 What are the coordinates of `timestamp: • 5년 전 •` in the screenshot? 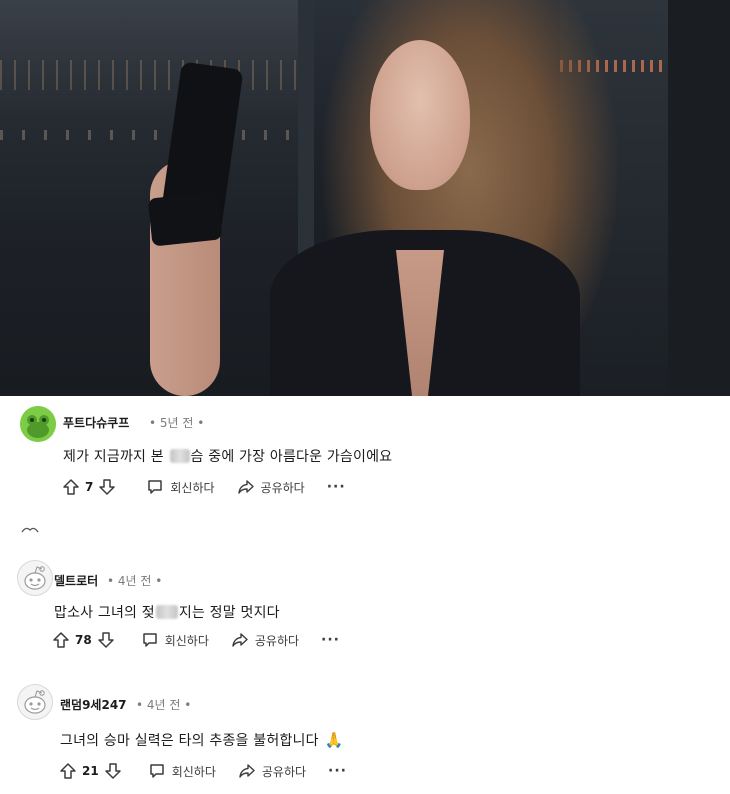 It's located at (176, 422).